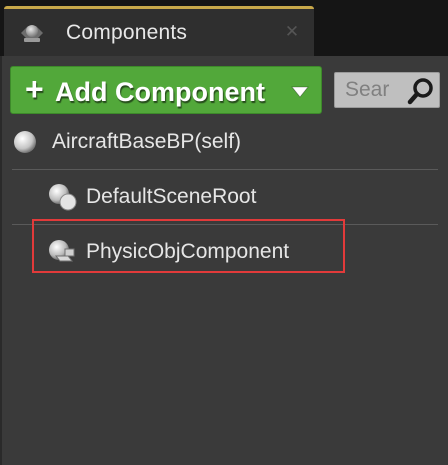  What do you see at coordinates (225, 169) in the screenshot?
I see `tree-divider` at bounding box center [225, 169].